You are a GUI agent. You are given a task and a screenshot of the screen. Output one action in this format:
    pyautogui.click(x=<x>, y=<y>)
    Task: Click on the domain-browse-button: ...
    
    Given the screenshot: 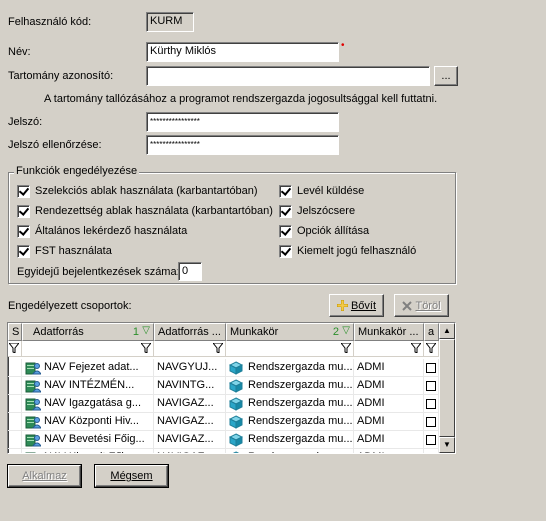 What is the action you would take?
    pyautogui.click(x=446, y=76)
    